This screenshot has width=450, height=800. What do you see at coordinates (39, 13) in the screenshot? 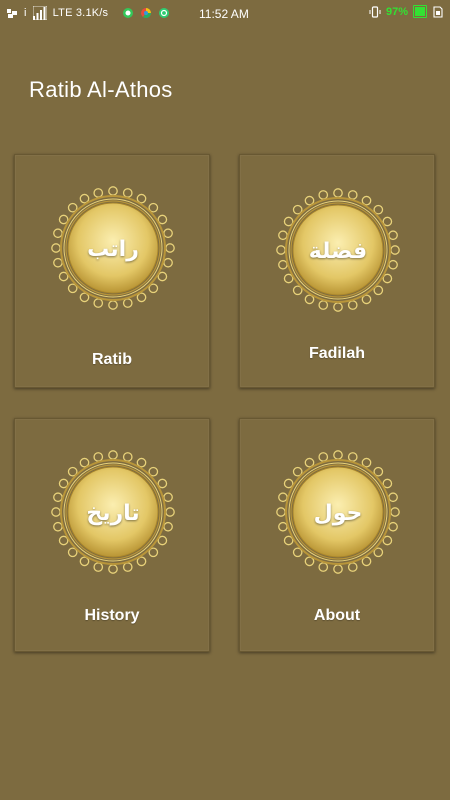
I see `signal-icon` at bounding box center [39, 13].